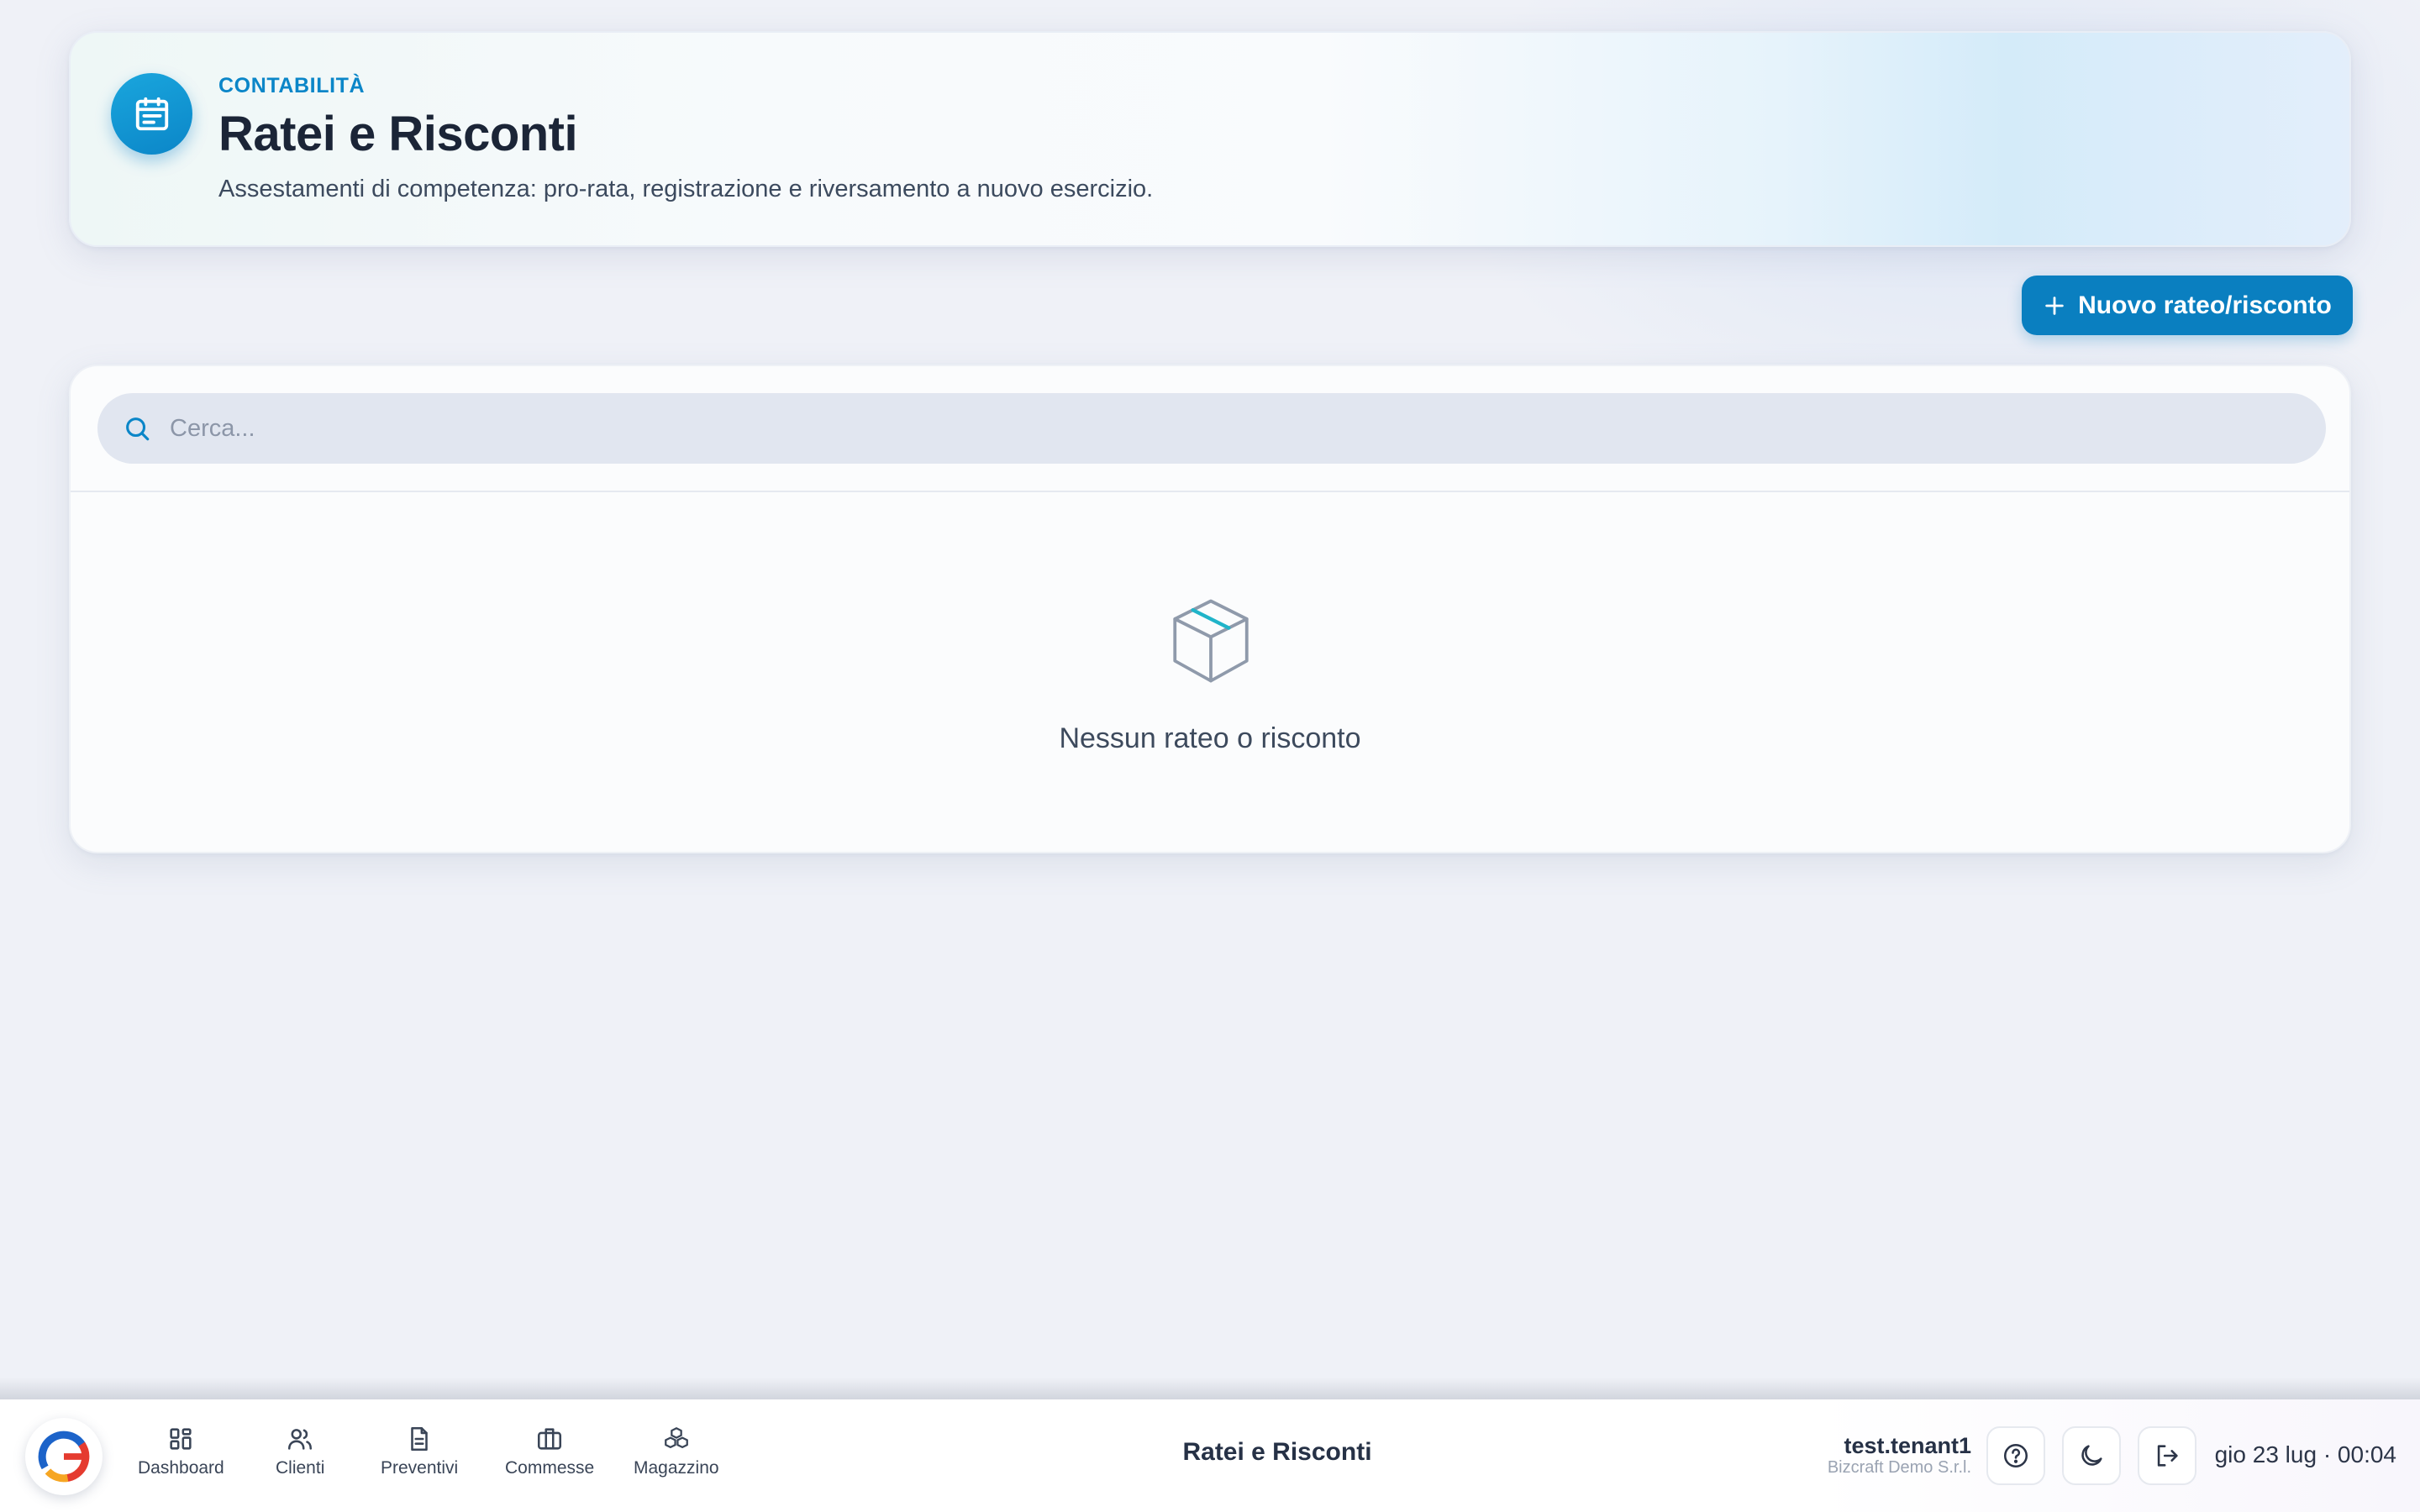  What do you see at coordinates (64, 1456) in the screenshot?
I see `app-logo` at bounding box center [64, 1456].